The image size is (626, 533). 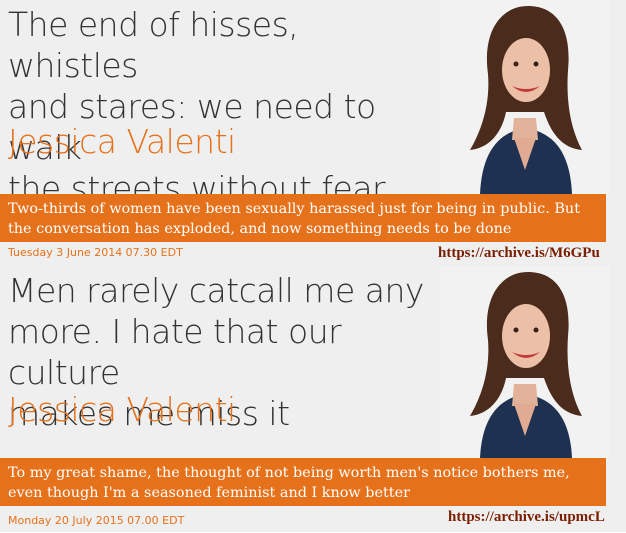 What do you see at coordinates (175, 352) in the screenshot?
I see `headline-line: more. I hate that our culture` at bounding box center [175, 352].